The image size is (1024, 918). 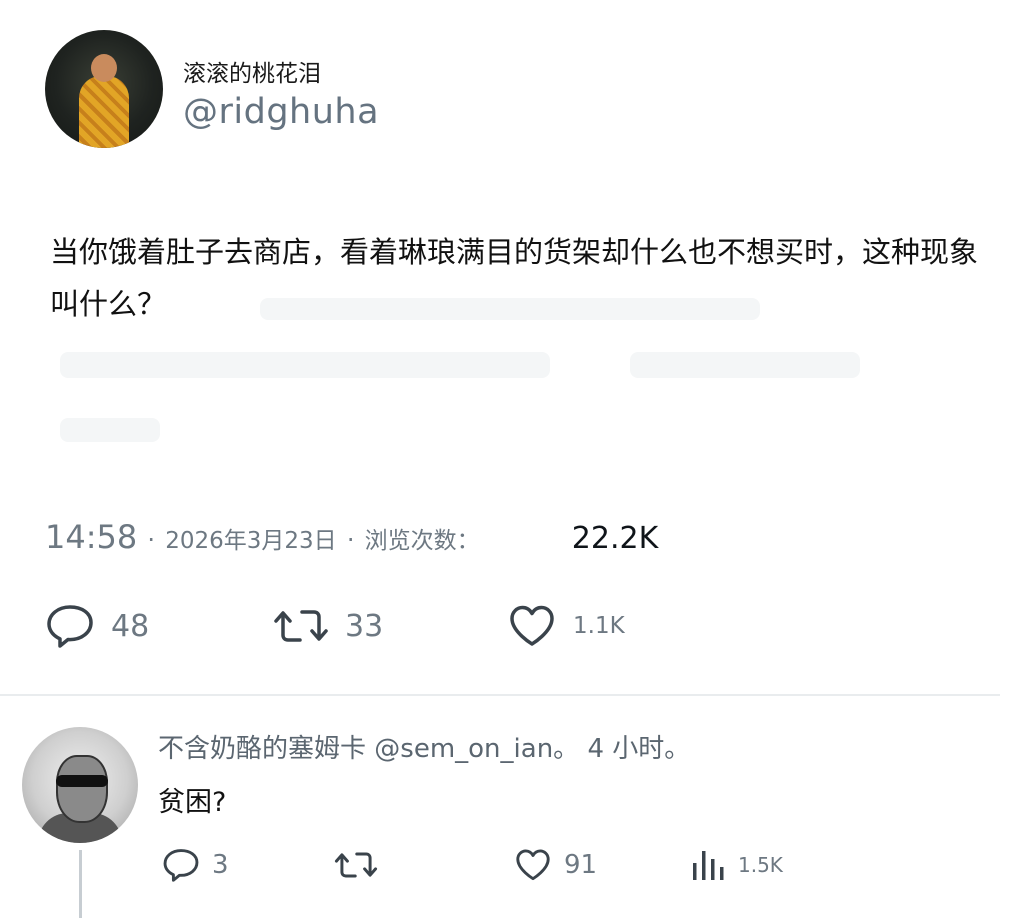 I want to click on reply-reply-count: 3, so click(x=220, y=865).